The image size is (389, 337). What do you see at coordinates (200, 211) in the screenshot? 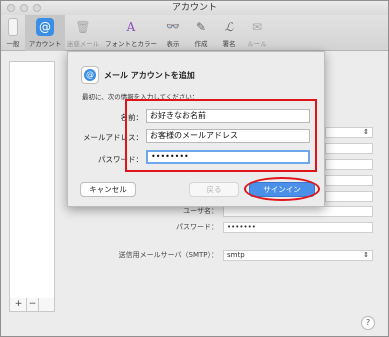
I see `username-label: ユーザ名：` at bounding box center [200, 211].